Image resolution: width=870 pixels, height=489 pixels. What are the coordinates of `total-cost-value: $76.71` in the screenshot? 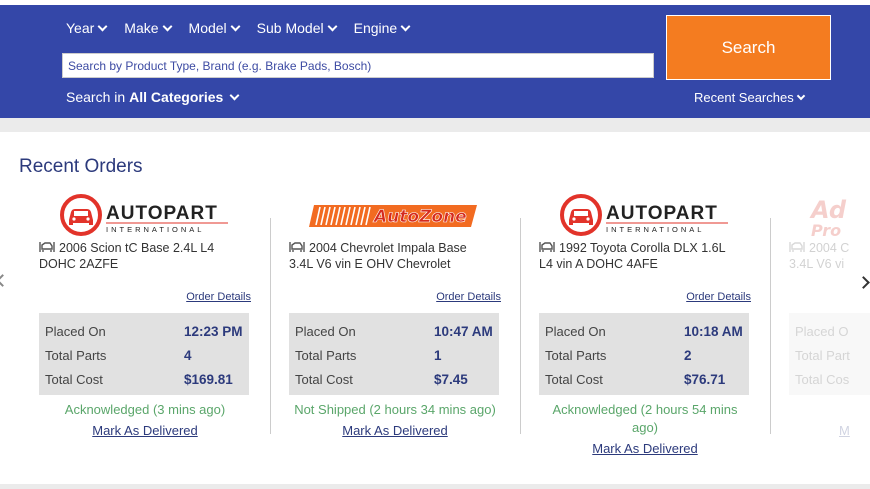 It's located at (705, 379).